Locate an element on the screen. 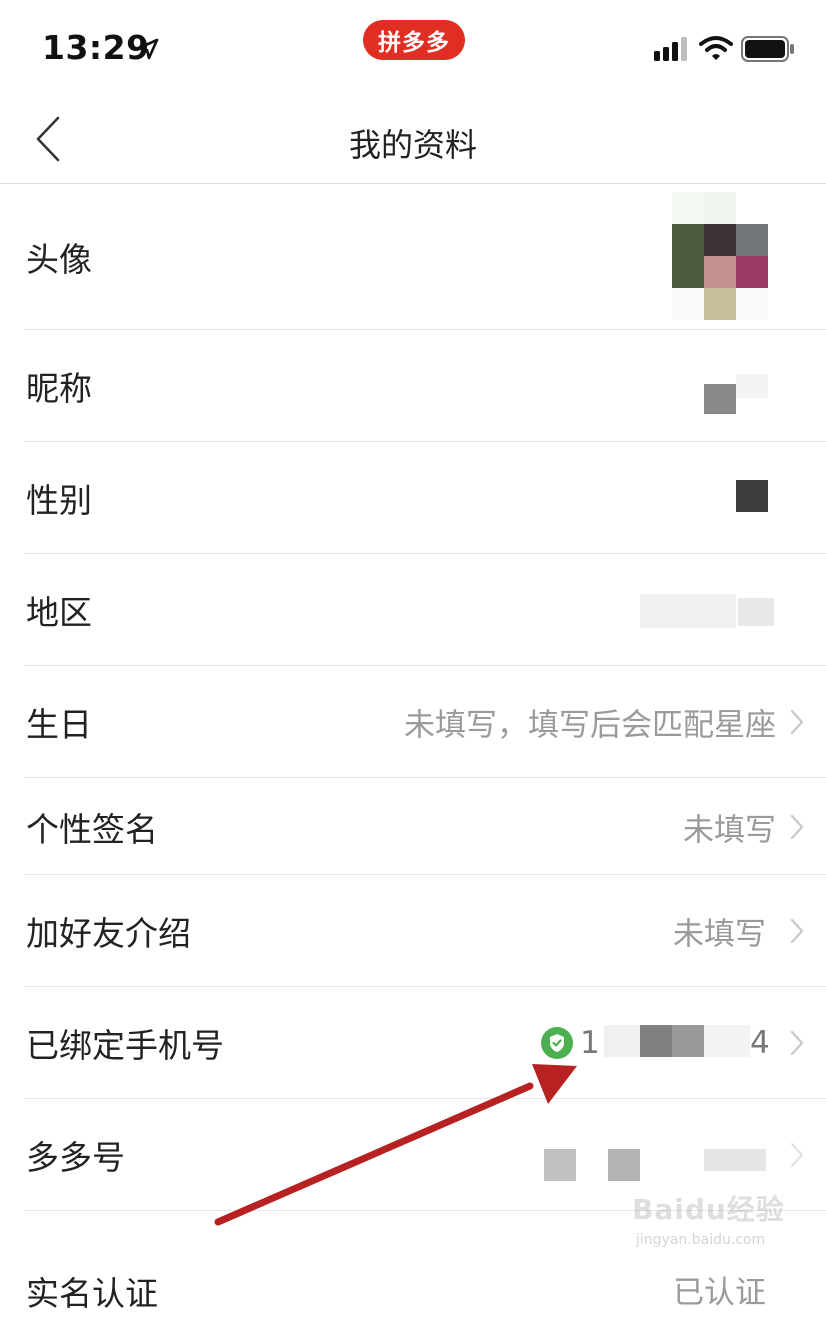 This screenshot has height=1323, width=826. row-label: 地区 is located at coordinates (59, 612).